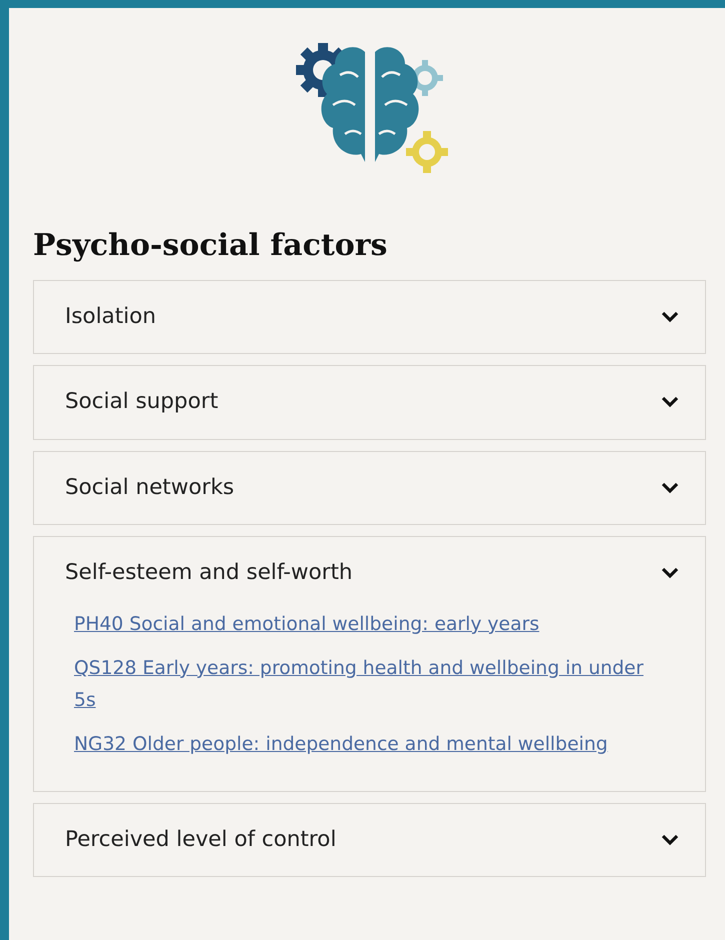 The image size is (725, 940). I want to click on section-heading: Psycho-social factors, so click(210, 246).